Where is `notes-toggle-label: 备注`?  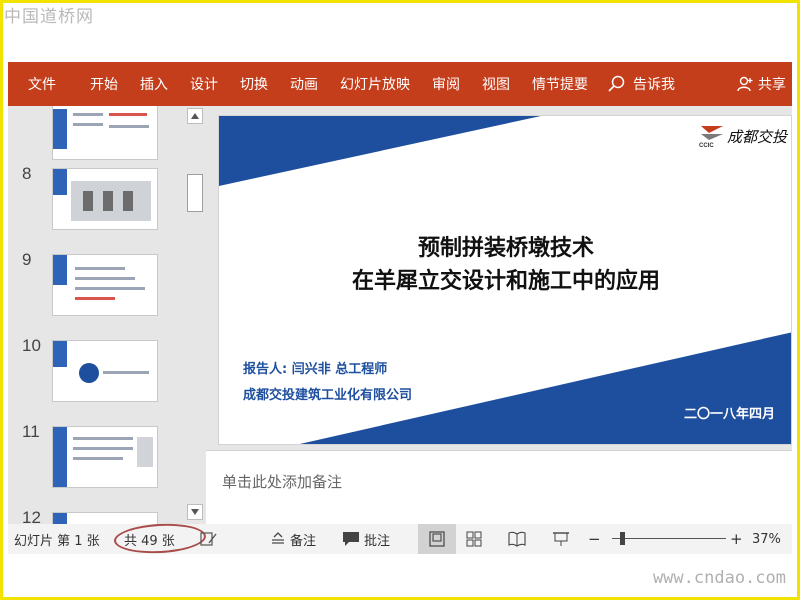 notes-toggle-label: 备注 is located at coordinates (303, 541).